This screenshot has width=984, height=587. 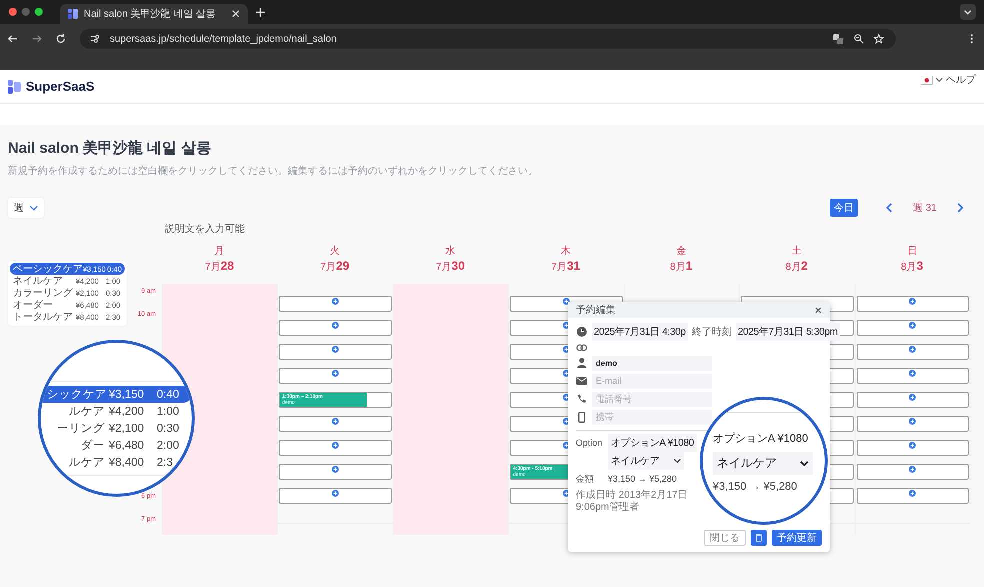 I want to click on today-button: 今日, so click(x=844, y=208).